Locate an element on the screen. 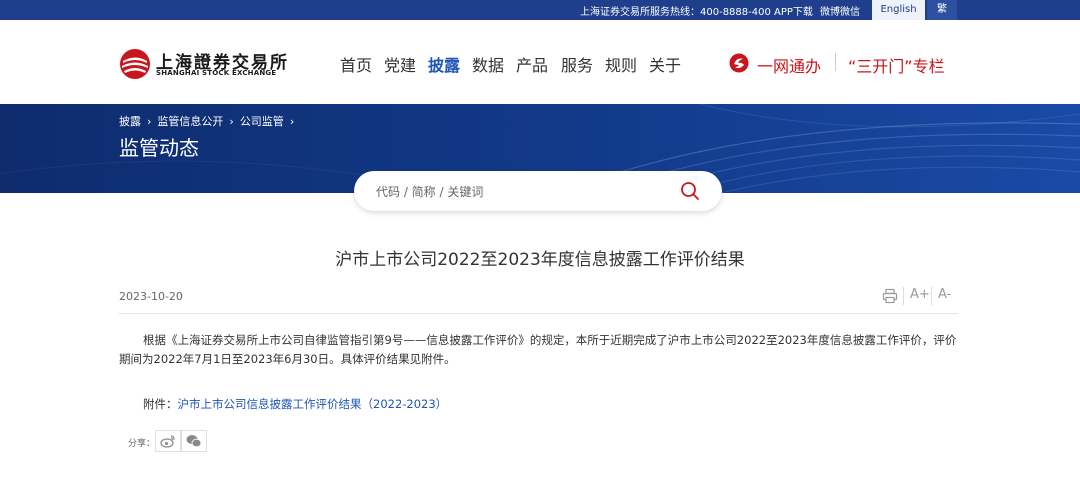 This screenshot has width=1080, height=501. breadcrumb-item-company-supervision: 公司监管 is located at coordinates (262, 121).